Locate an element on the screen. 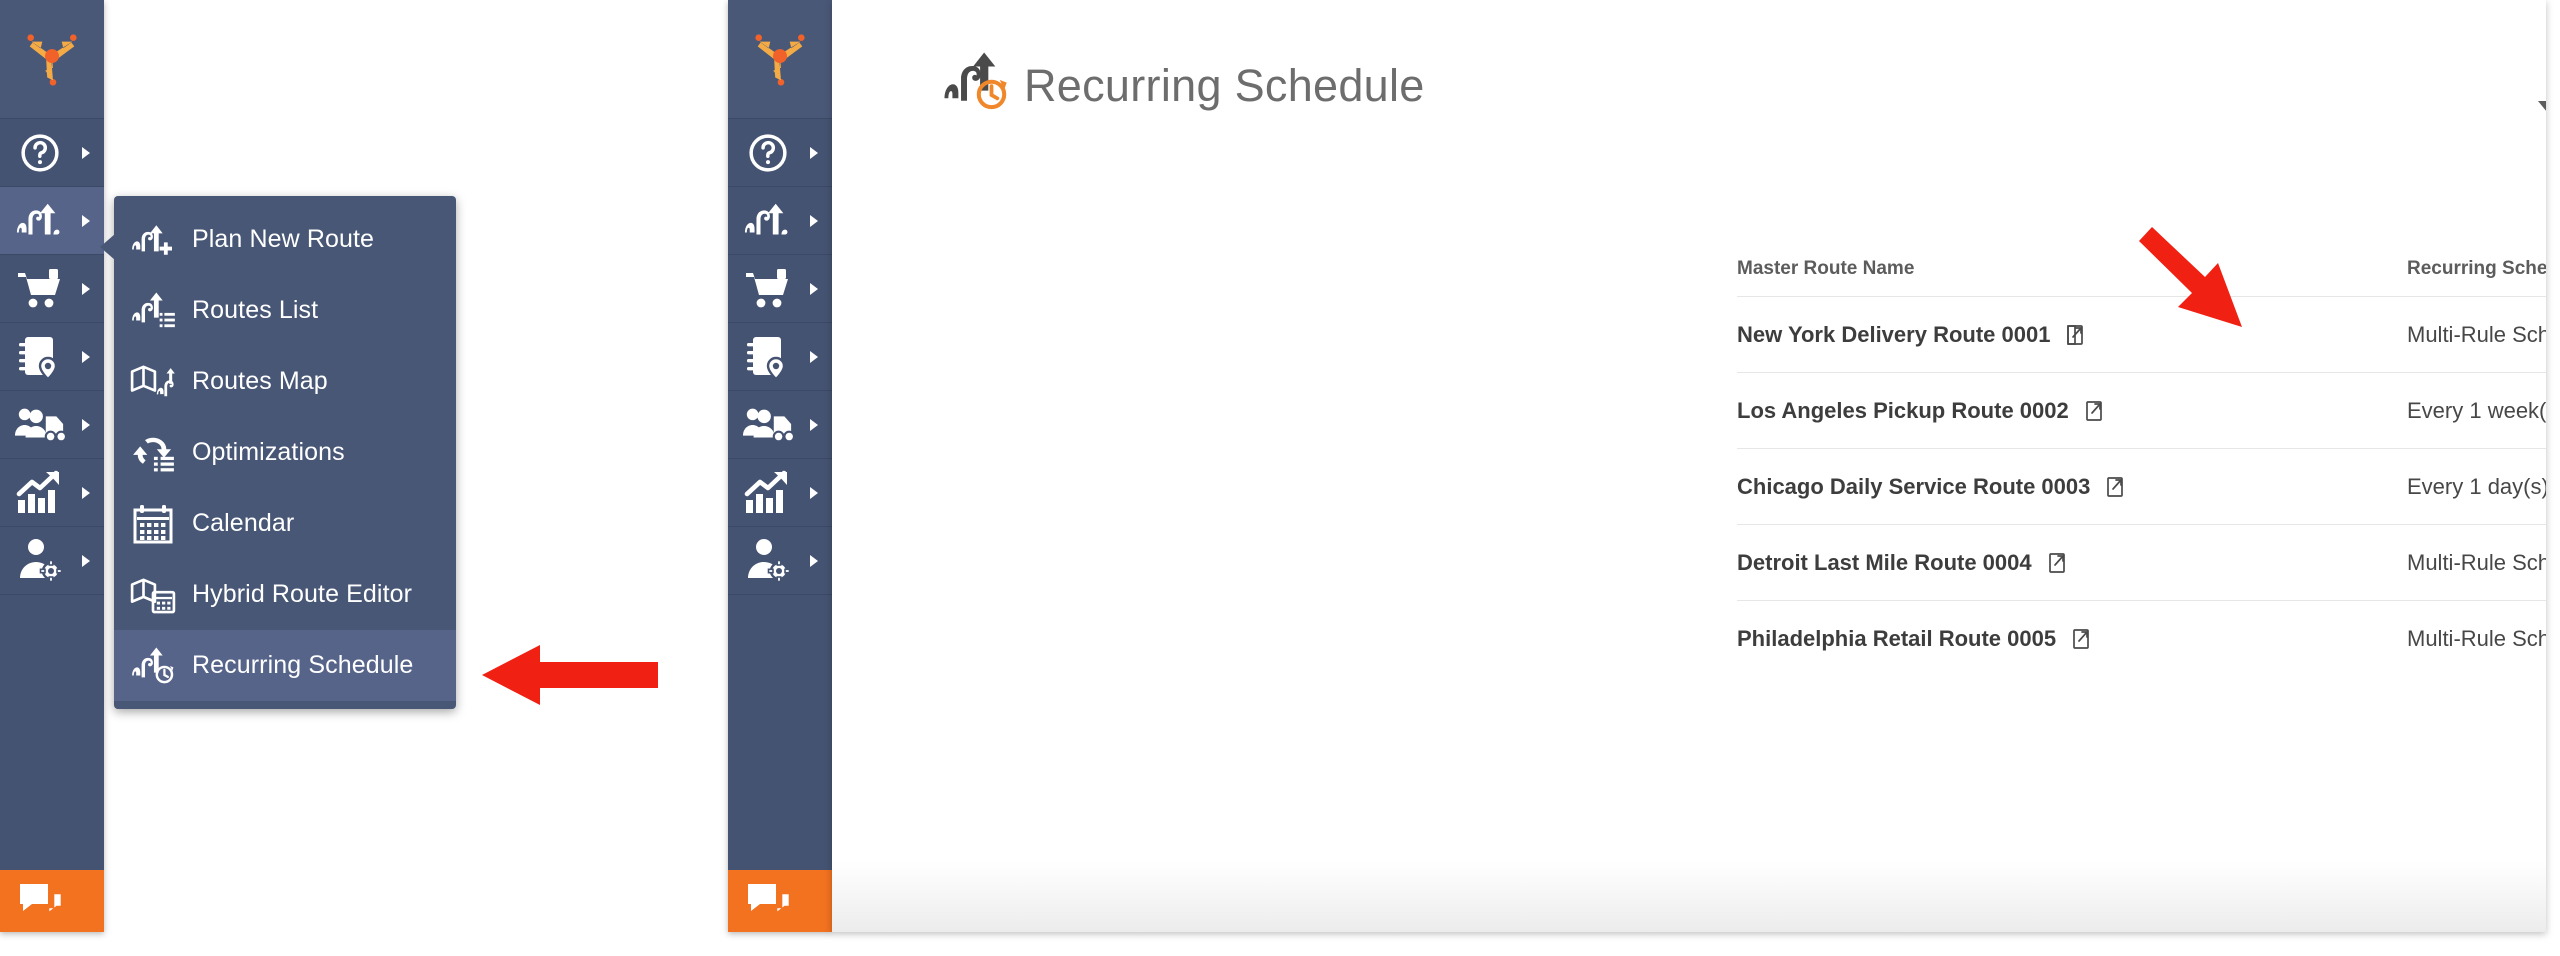 The image size is (2560, 956). menu-item-label: Optimizations is located at coordinates (268, 452).